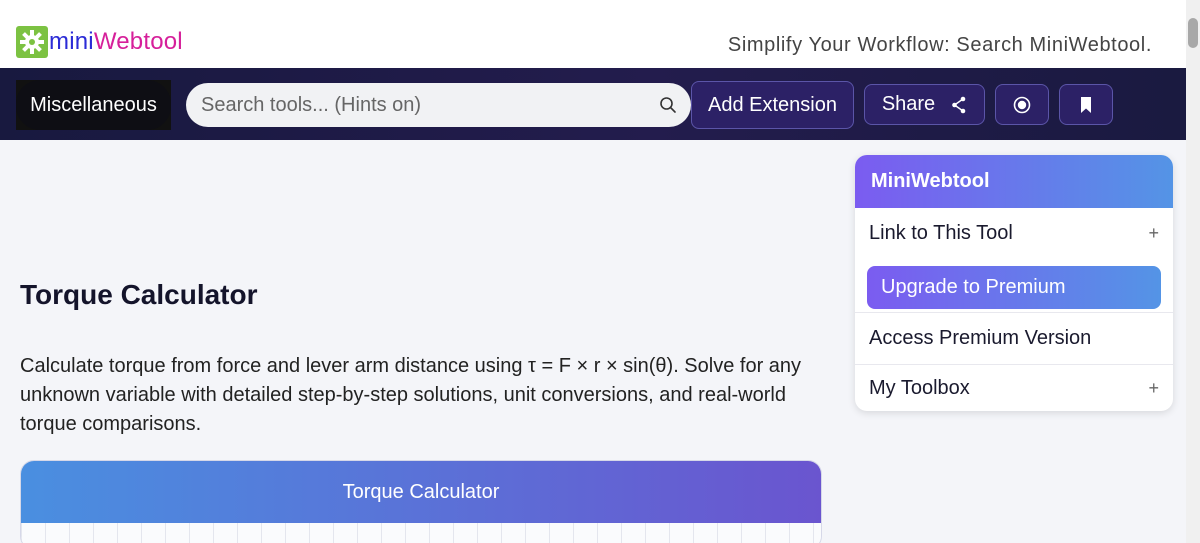  What do you see at coordinates (668, 105) in the screenshot?
I see `search-icon` at bounding box center [668, 105].